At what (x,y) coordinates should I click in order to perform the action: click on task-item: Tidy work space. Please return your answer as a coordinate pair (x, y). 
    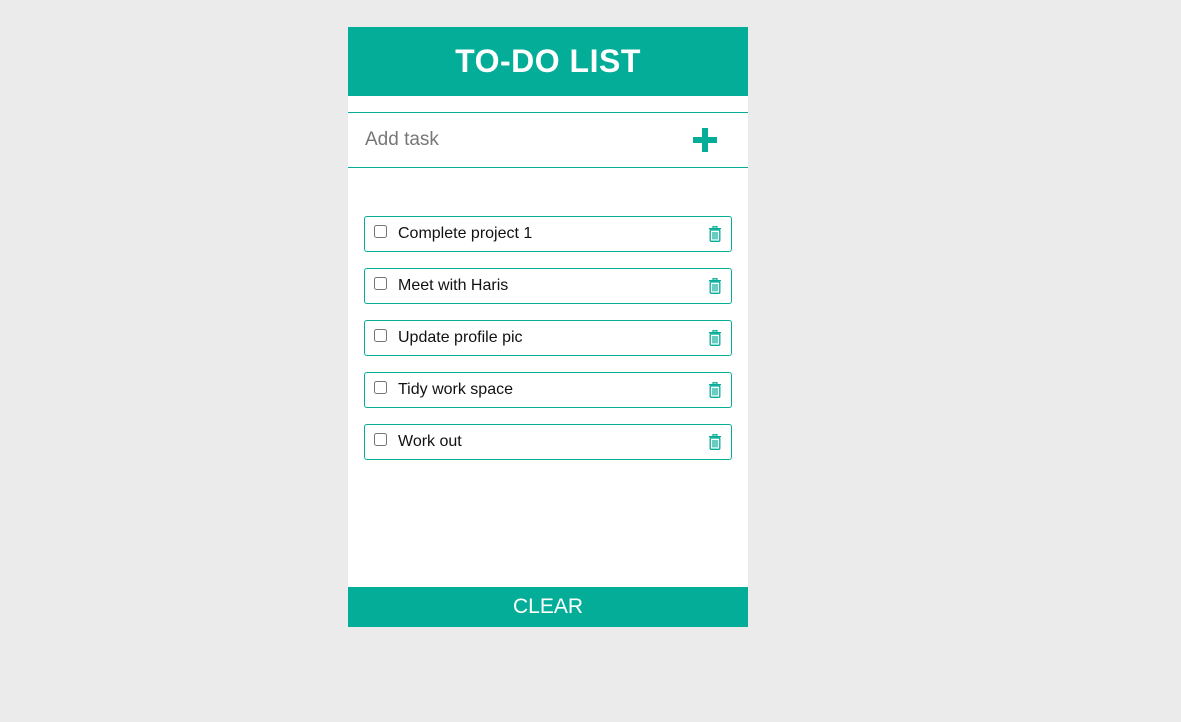
    Looking at the image, I should click on (548, 390).